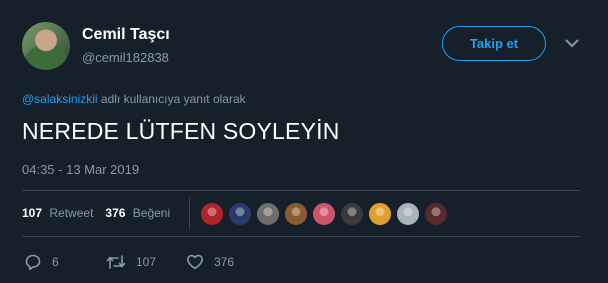 The image size is (608, 283). I want to click on reply-context-label: adlı kullanıcıya yanıt olarak, so click(173, 99).